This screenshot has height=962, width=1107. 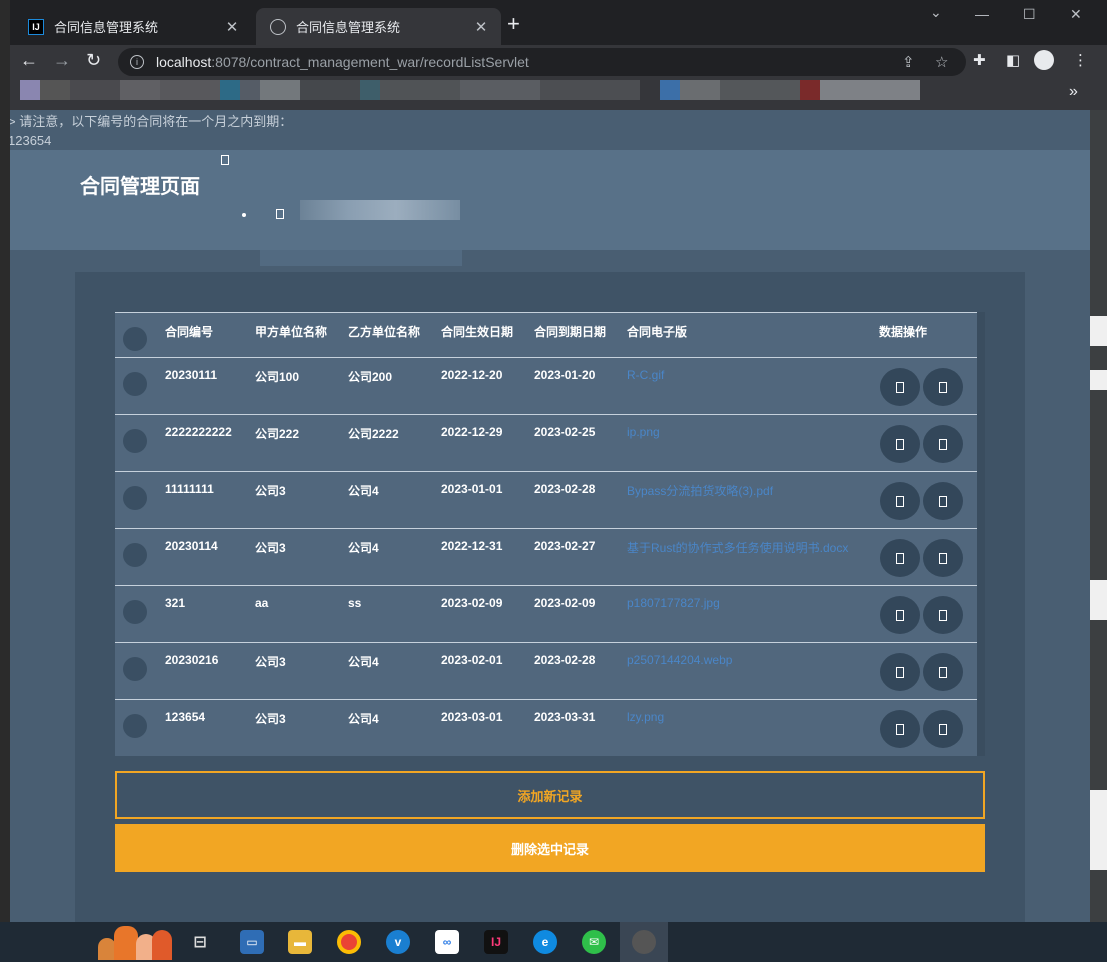 I want to click on select-all-checkbox, so click(x=135, y=339).